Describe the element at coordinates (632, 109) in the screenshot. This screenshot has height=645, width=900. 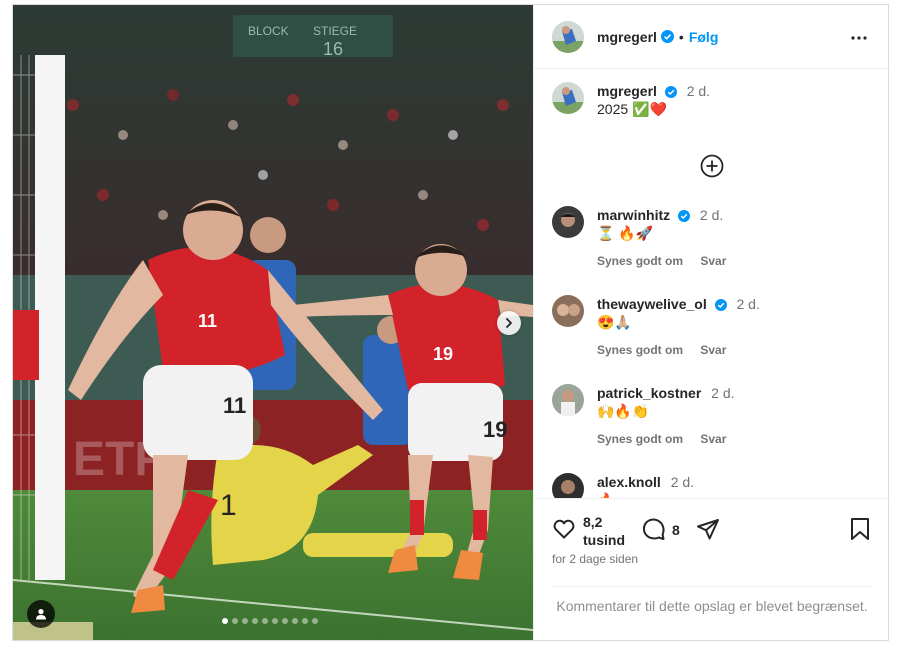
I see `caption-text: 2025 ✅❤️` at that location.